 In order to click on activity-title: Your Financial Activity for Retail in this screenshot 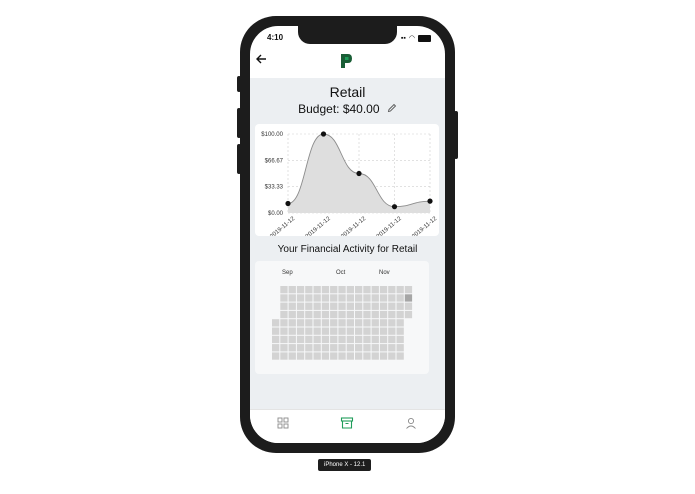, I will do `click(347, 249)`.